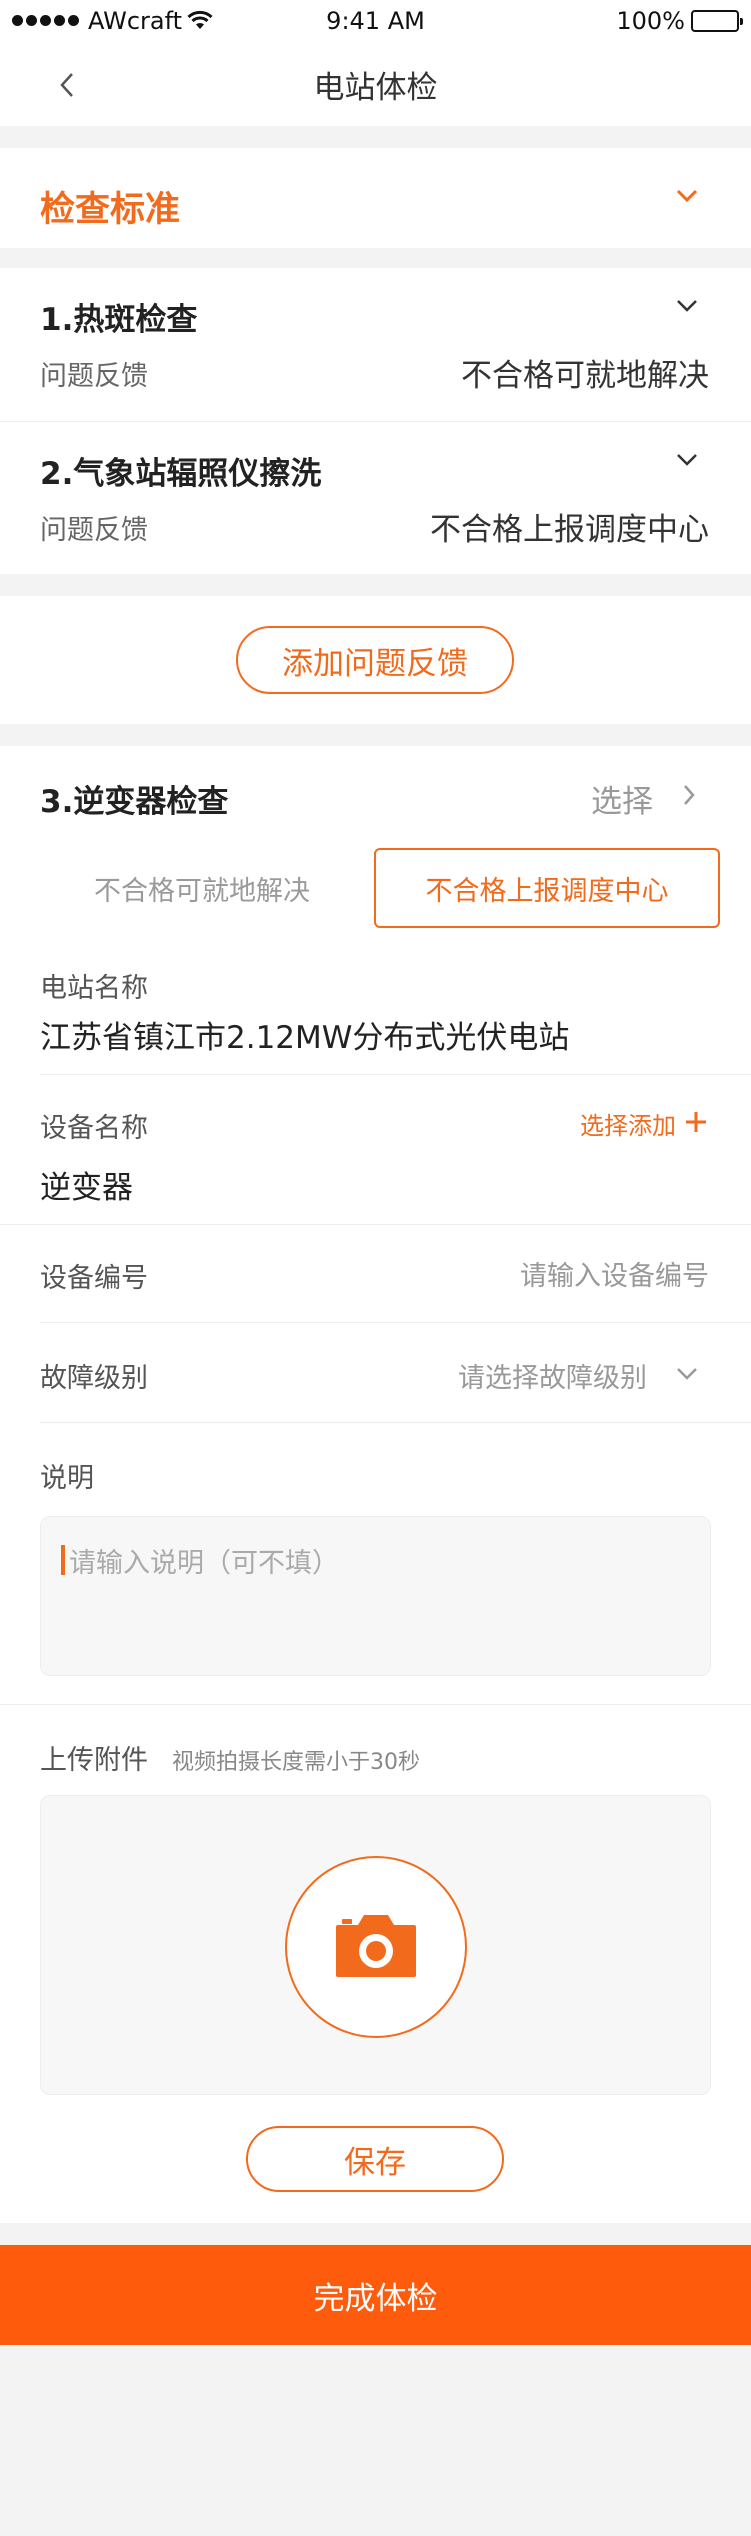  What do you see at coordinates (94, 1760) in the screenshot?
I see `upload-label: 上传附件` at bounding box center [94, 1760].